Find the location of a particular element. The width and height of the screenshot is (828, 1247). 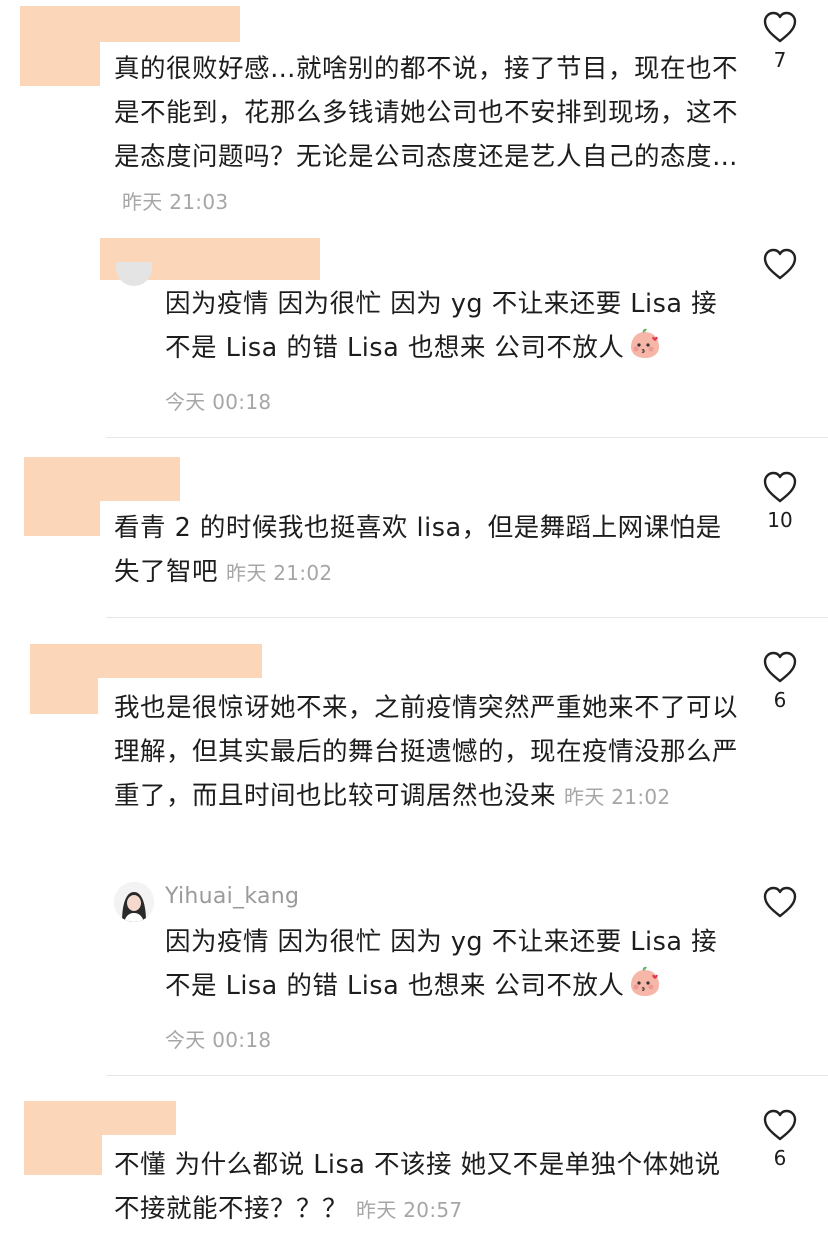

like-count: 10 is located at coordinates (780, 520).